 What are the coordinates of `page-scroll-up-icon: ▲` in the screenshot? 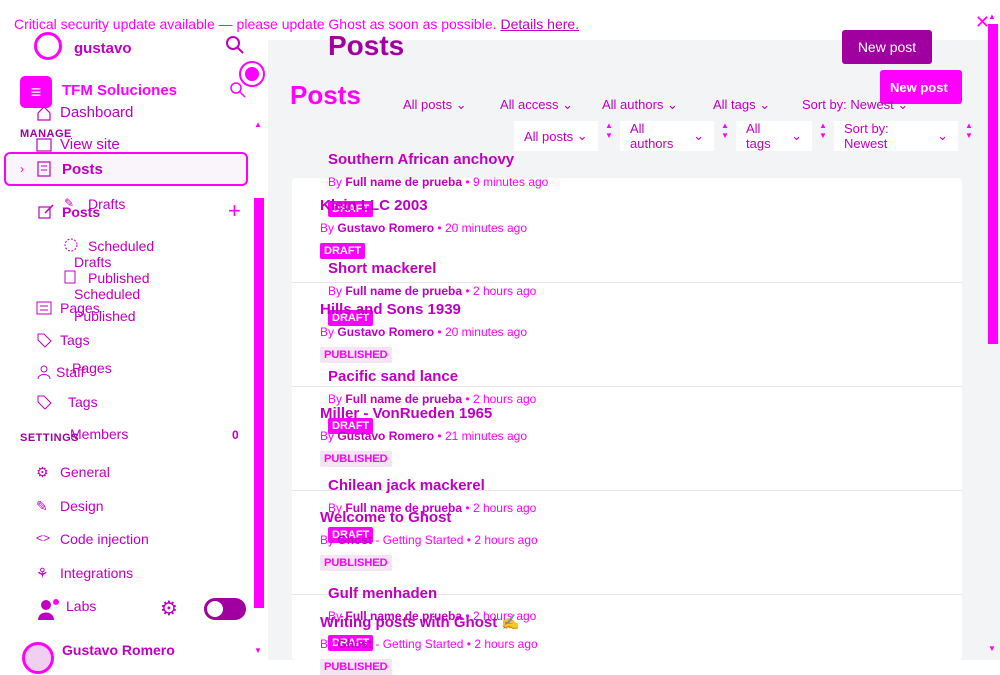 It's located at (992, 16).